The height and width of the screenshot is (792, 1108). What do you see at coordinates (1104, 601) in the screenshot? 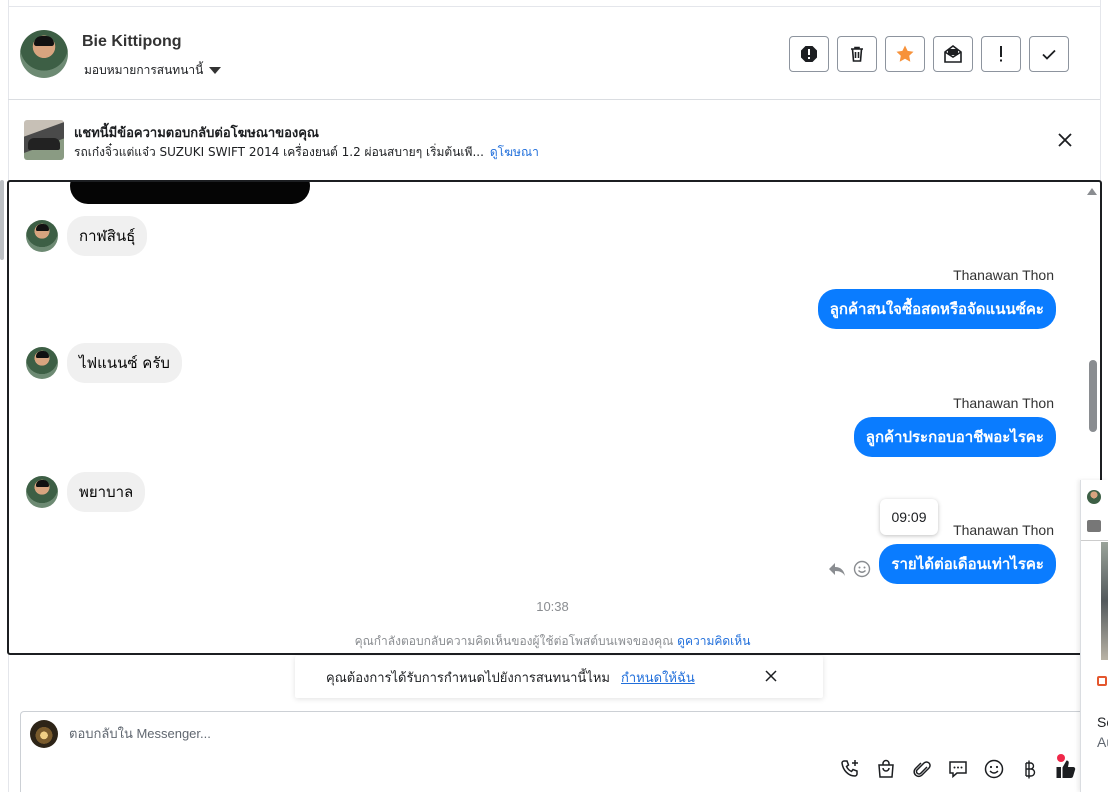
I see `preview-image` at bounding box center [1104, 601].